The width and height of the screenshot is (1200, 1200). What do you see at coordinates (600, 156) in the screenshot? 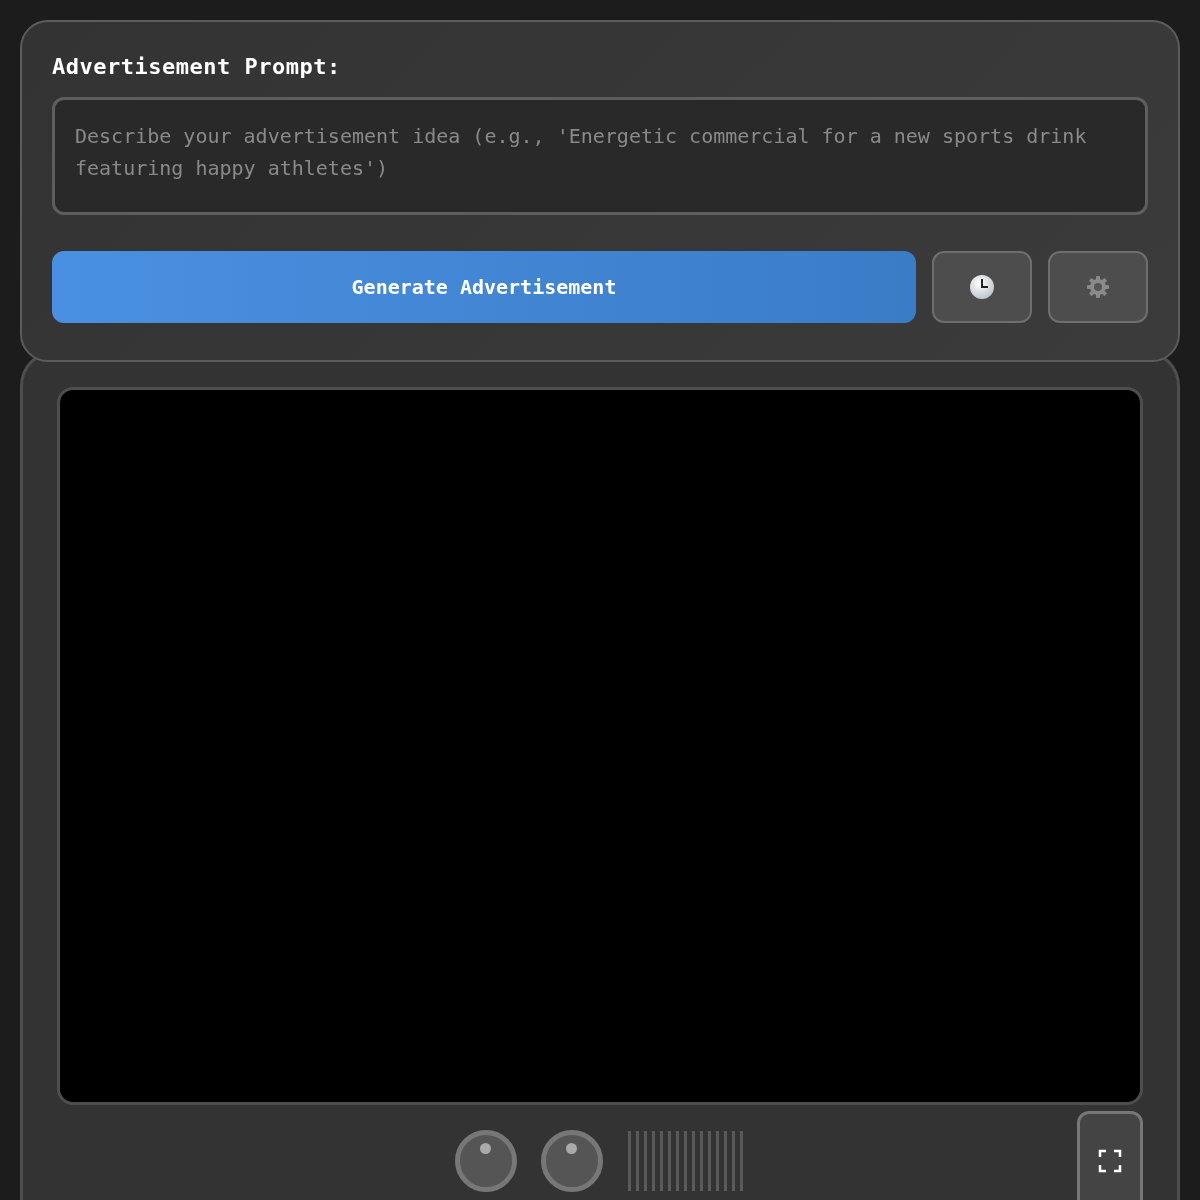
I see `prompt-field: Describe your advertisement idea (e.g., 'Energetic commercial for a new sports drink featuring happy athletes')` at bounding box center [600, 156].